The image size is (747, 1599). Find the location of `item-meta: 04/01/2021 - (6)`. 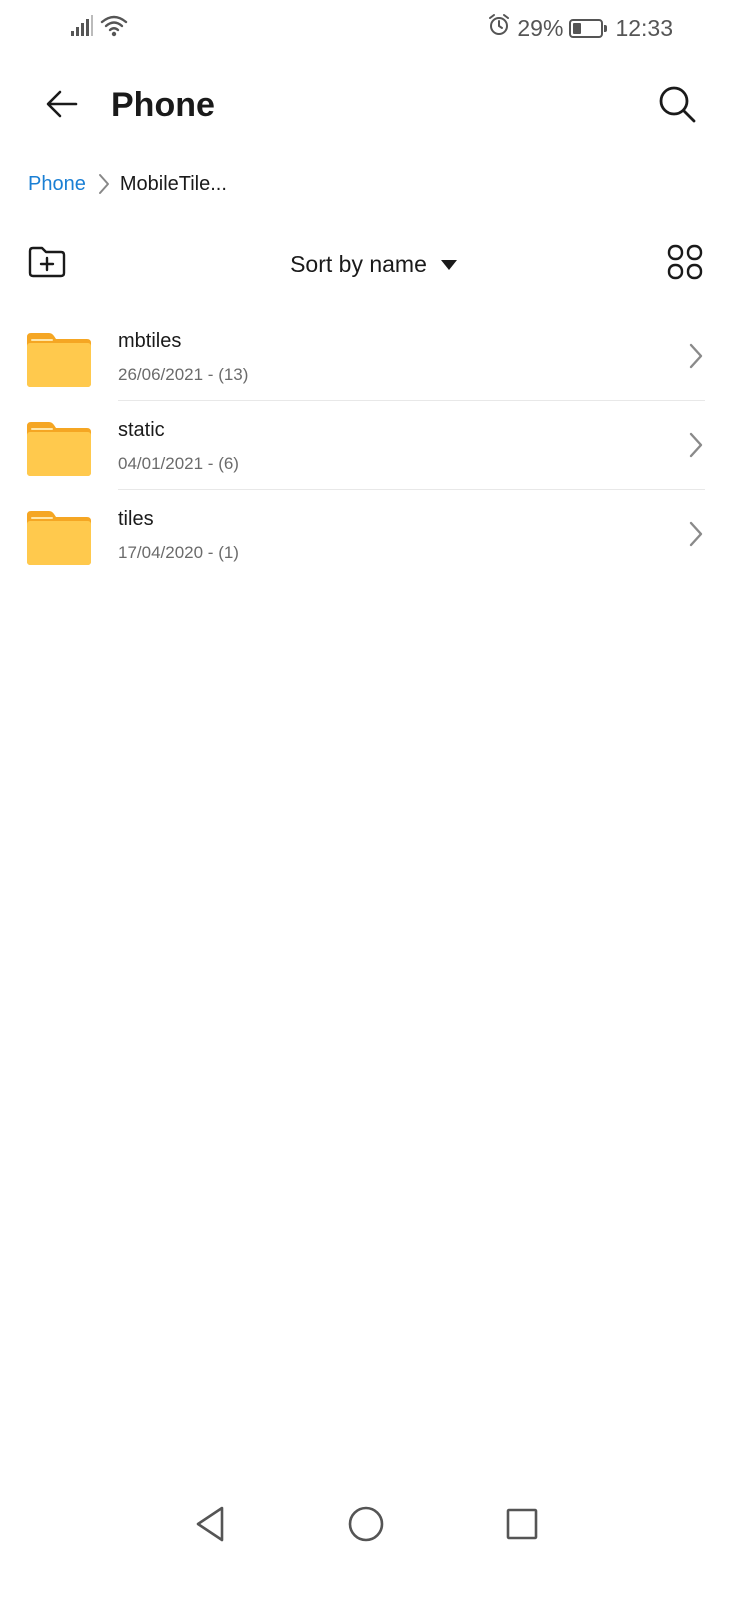

item-meta: 04/01/2021 - (6) is located at coordinates (178, 463).